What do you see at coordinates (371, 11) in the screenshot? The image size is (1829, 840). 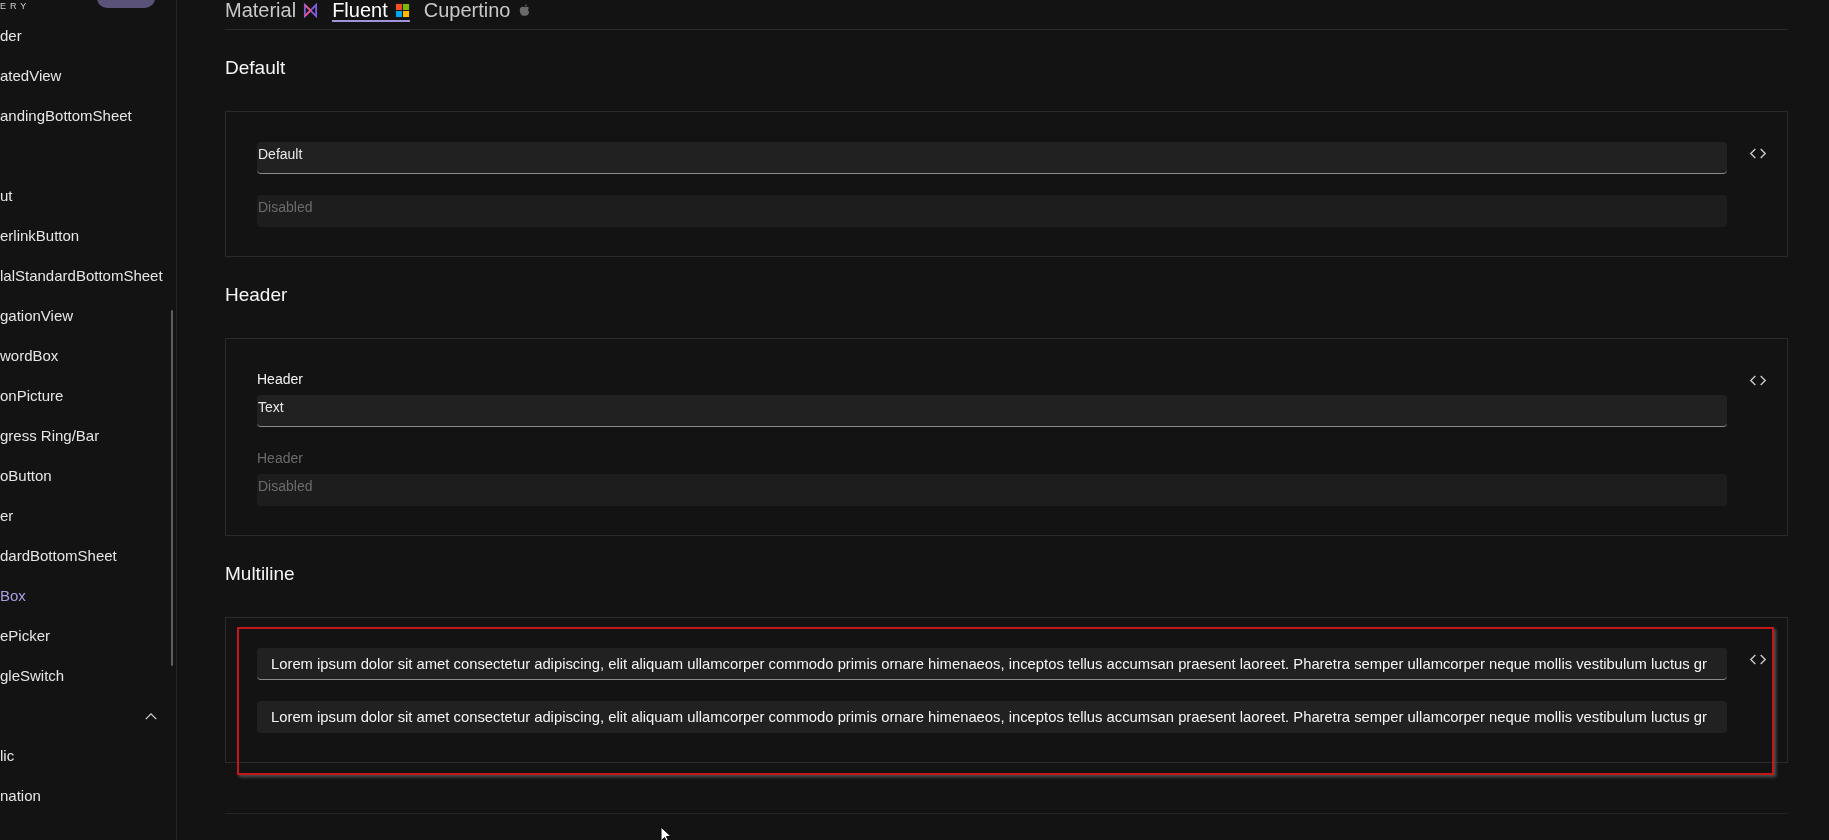 I see `tab: Fluent` at bounding box center [371, 11].